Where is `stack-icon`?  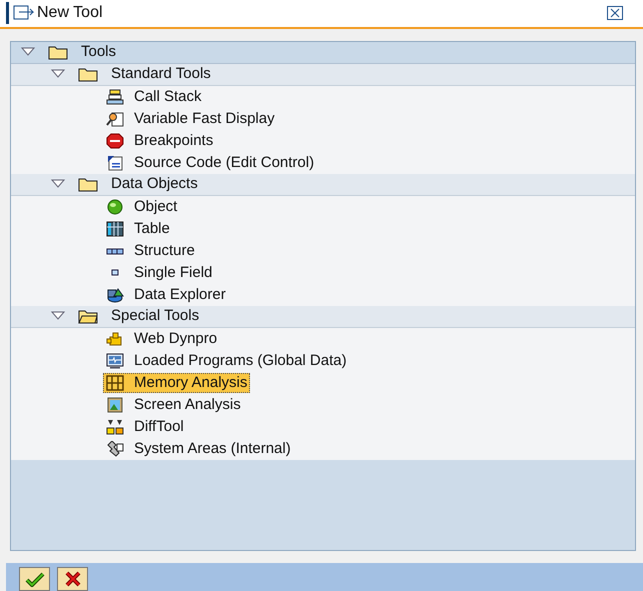
stack-icon is located at coordinates (115, 96).